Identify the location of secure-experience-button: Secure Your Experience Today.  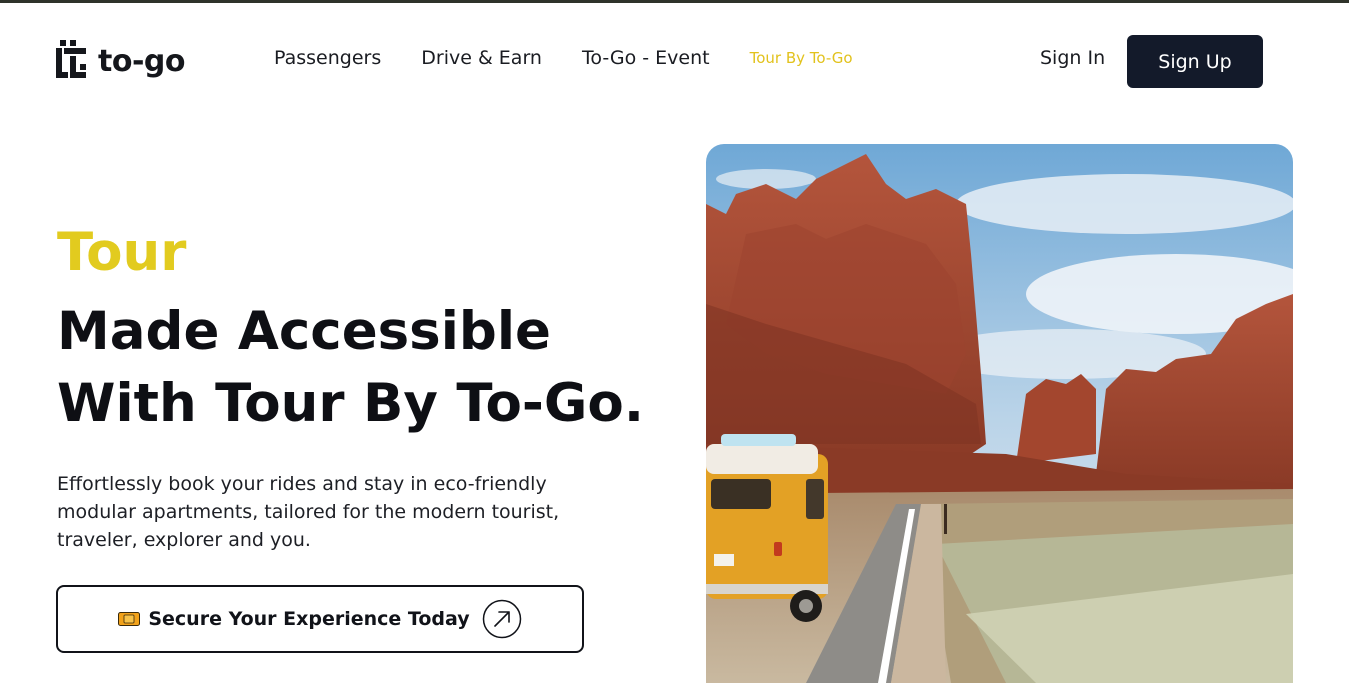
(320, 619).